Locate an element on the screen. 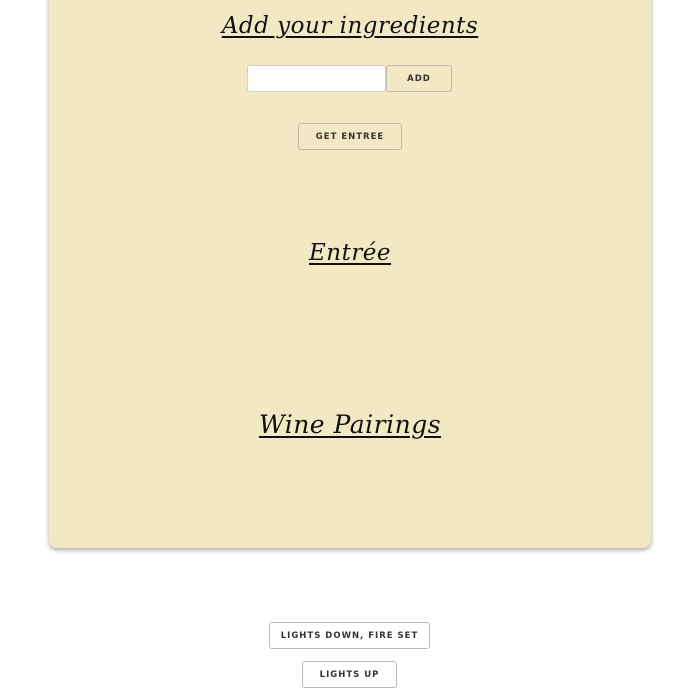 Image resolution: width=700 pixels, height=700 pixels. wine-pairings-heading: Wine Pairings is located at coordinates (350, 424).